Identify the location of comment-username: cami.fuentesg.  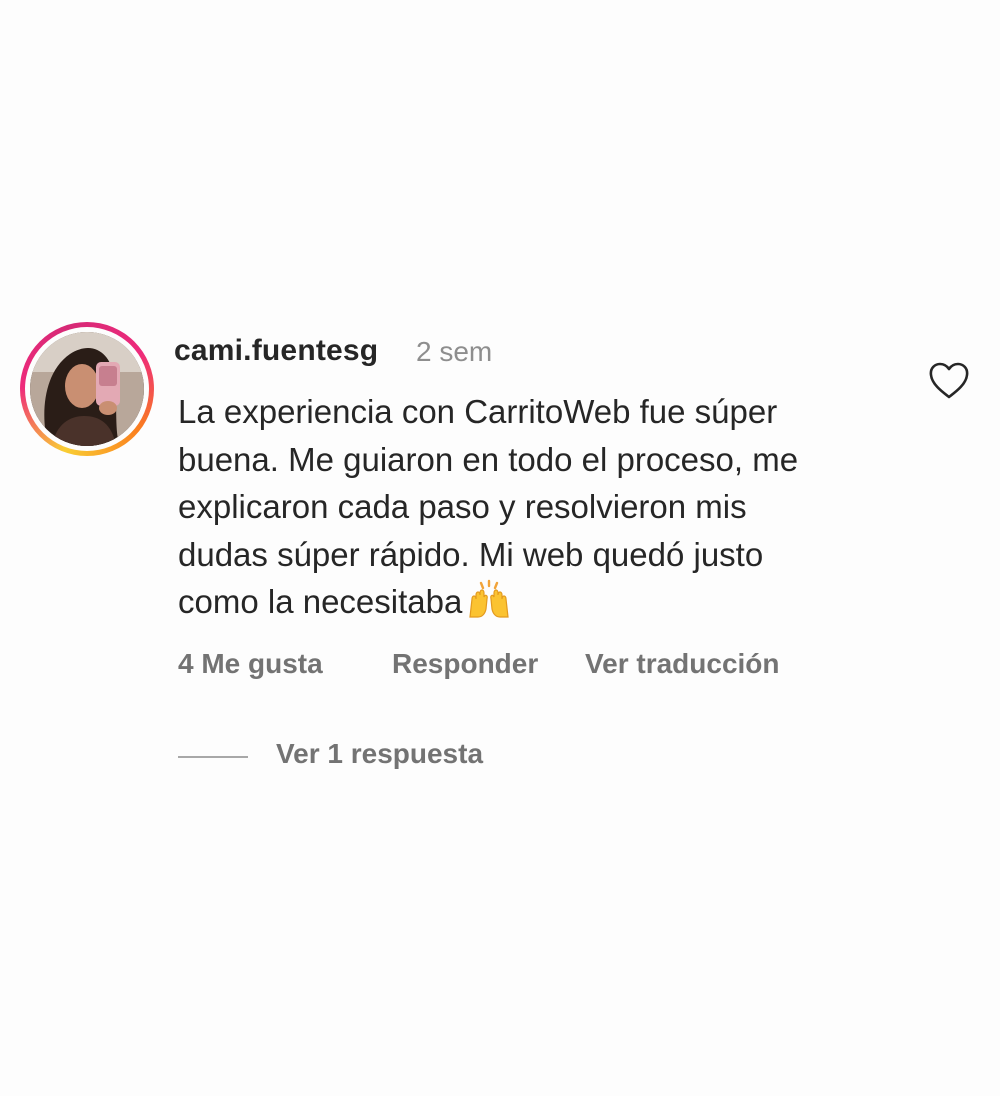
(276, 351).